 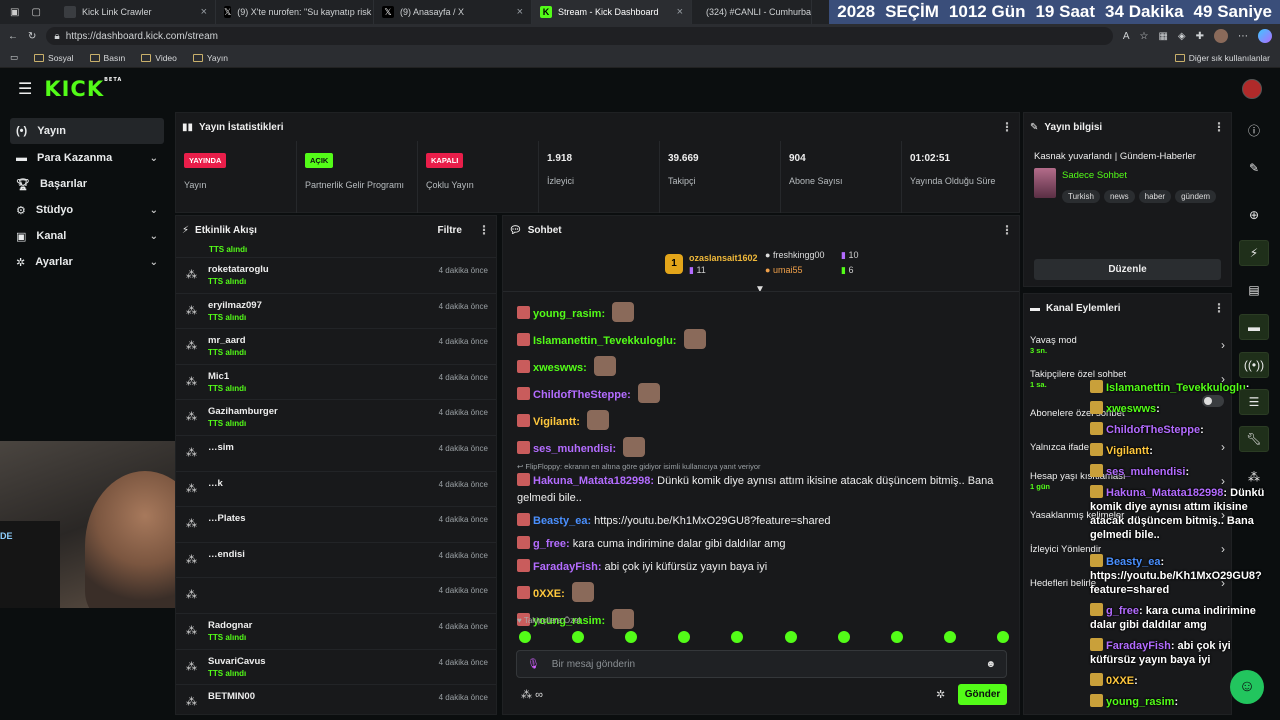 What do you see at coordinates (227, 340) in the screenshot?
I see `event-username: mr_aard` at bounding box center [227, 340].